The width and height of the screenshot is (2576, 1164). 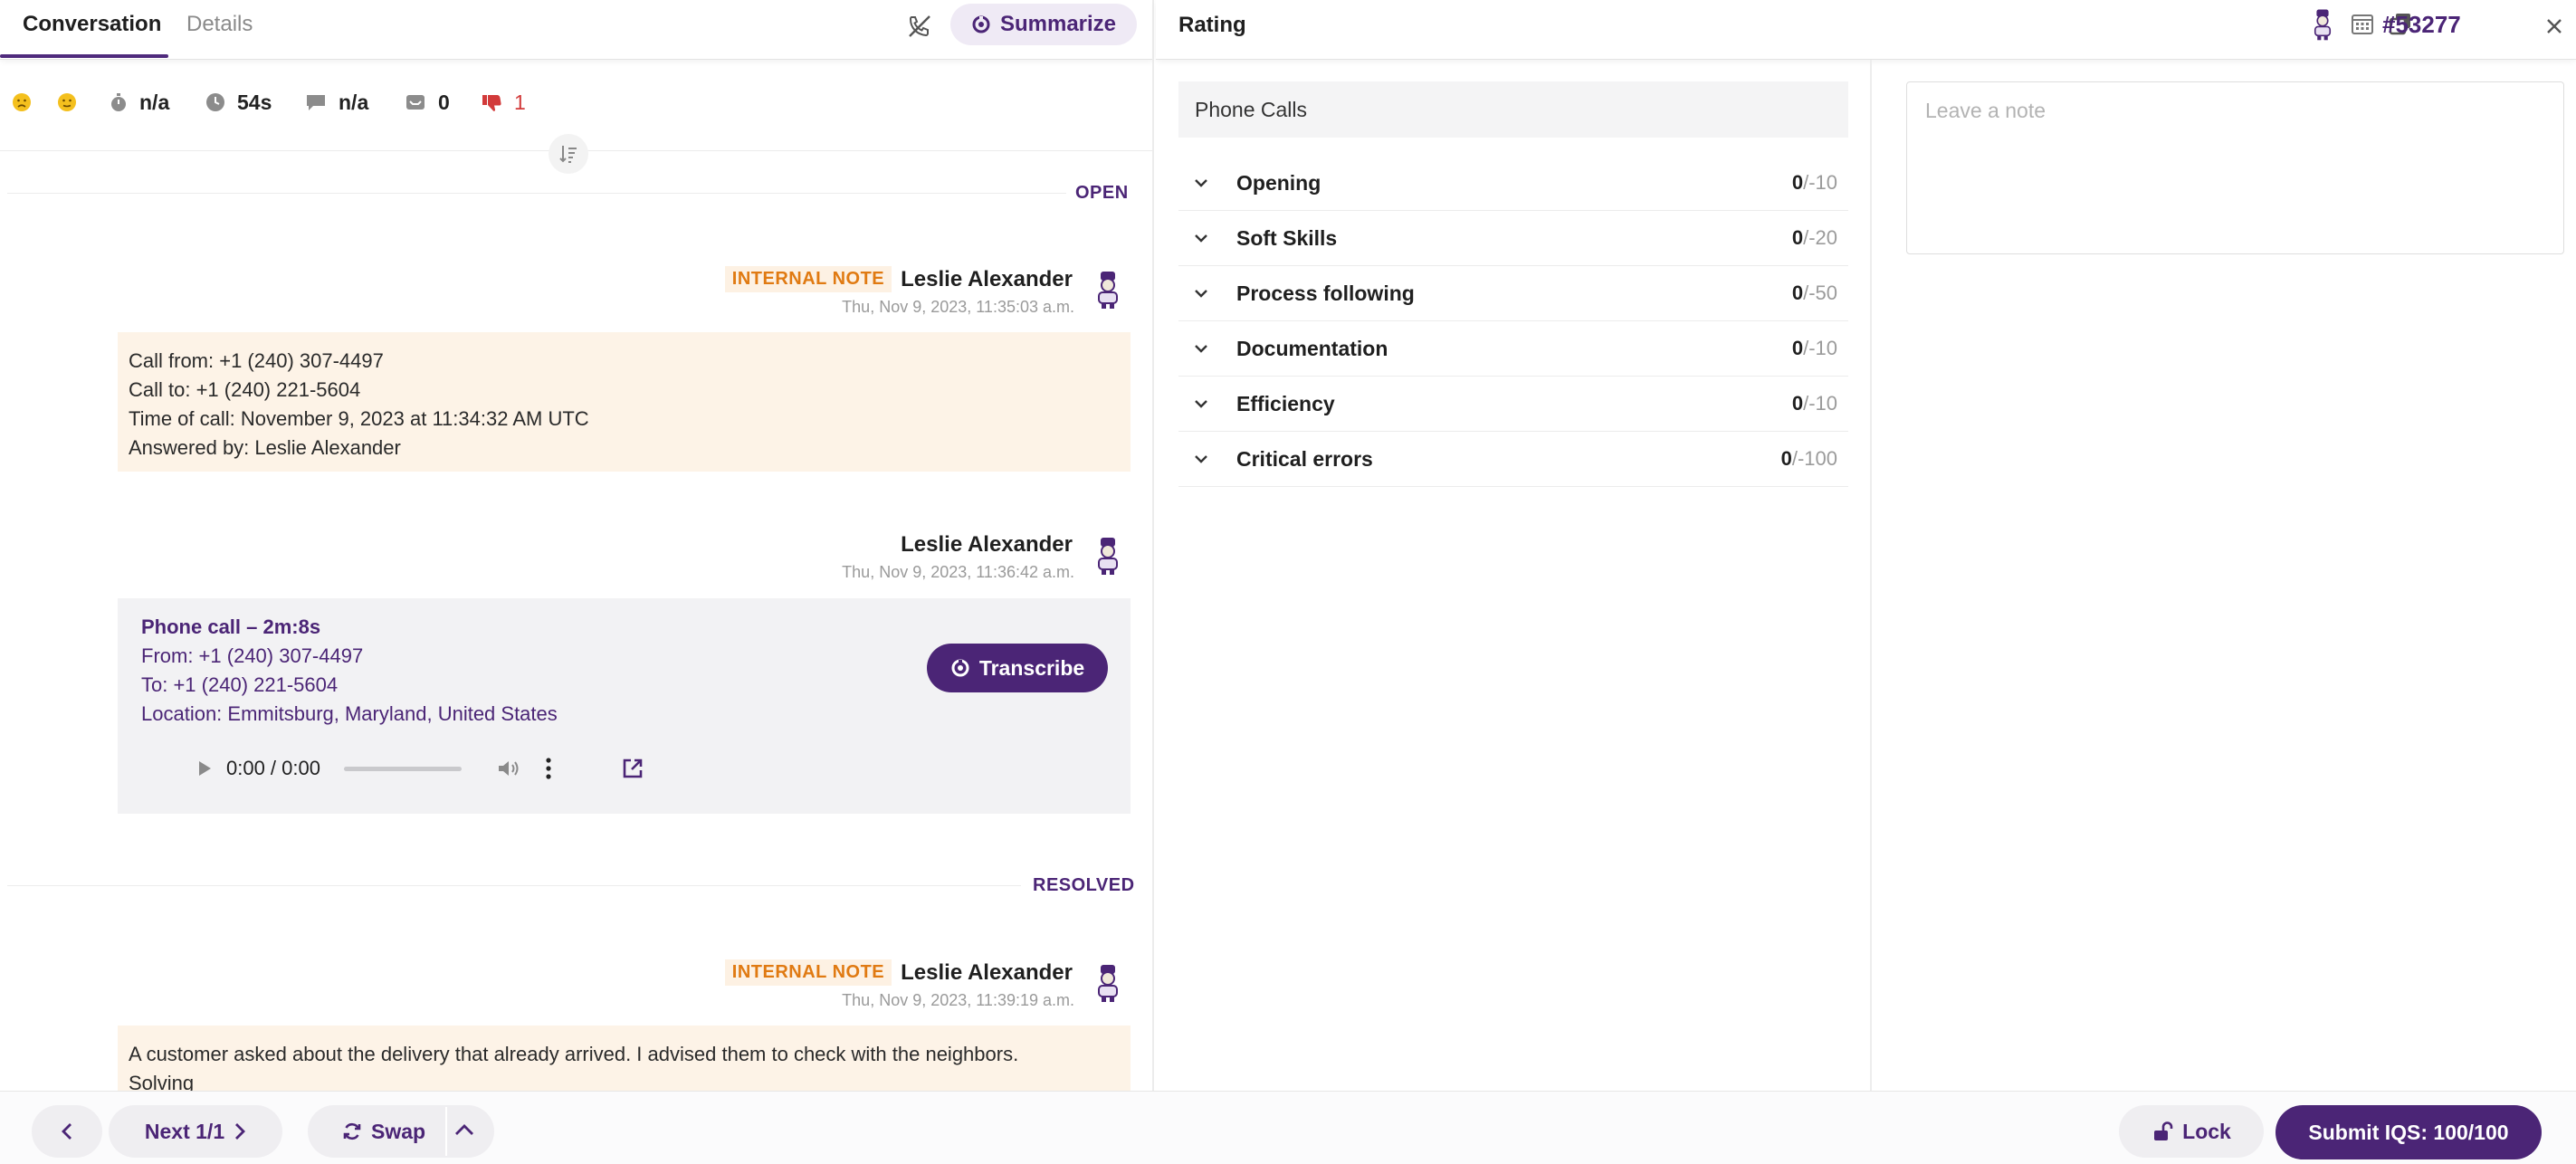 I want to click on call-title: Phone call – 2m:8s, so click(x=231, y=626).